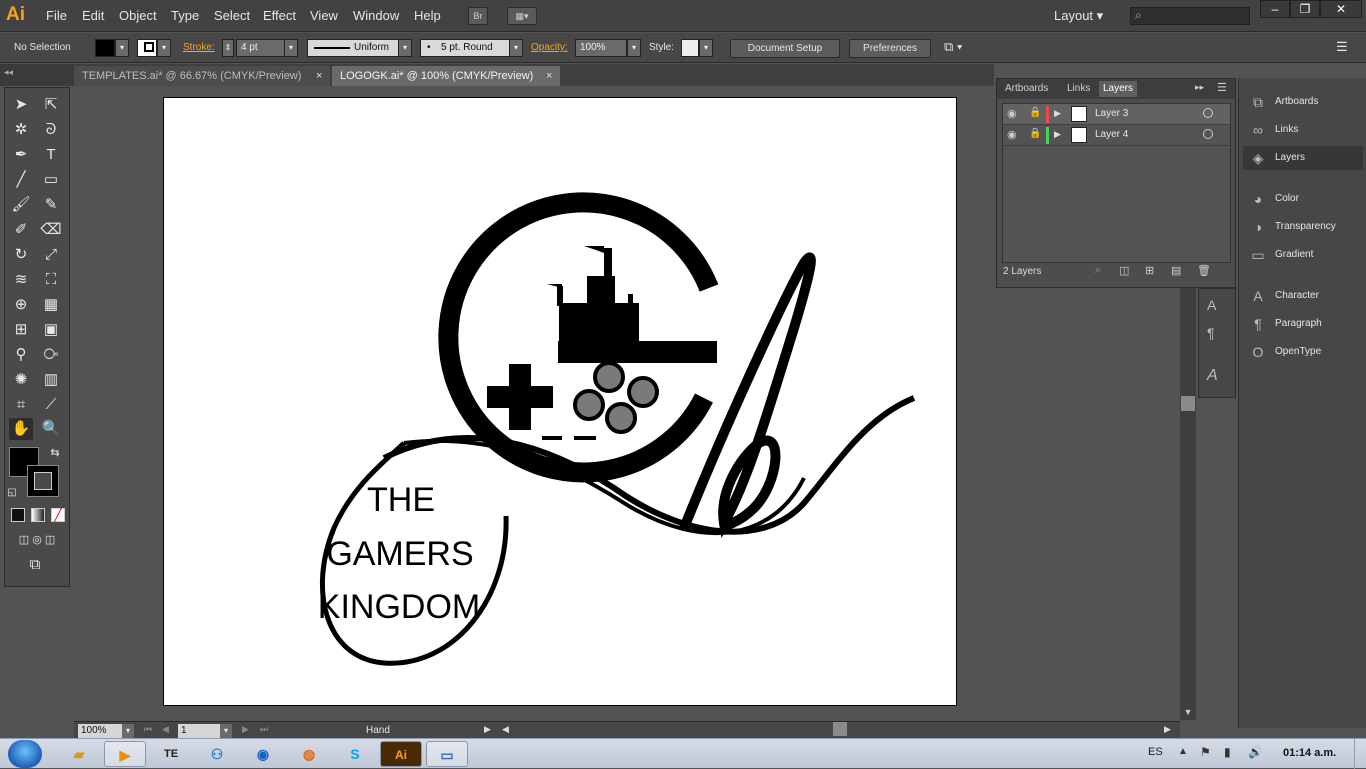 This screenshot has height=769, width=1366. Describe the element at coordinates (1303, 352) in the screenshot. I see `dock-opentype: O OpenType` at that location.